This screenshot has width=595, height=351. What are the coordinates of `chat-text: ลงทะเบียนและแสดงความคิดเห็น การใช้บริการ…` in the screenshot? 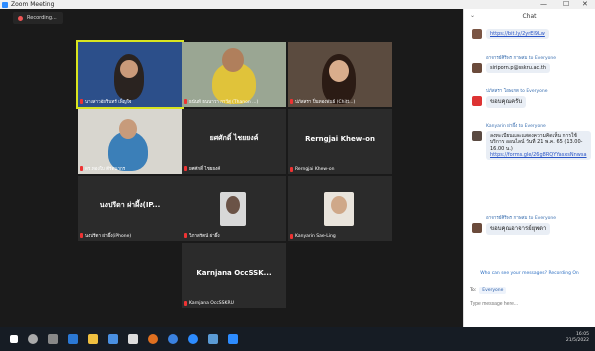 It's located at (536, 142).